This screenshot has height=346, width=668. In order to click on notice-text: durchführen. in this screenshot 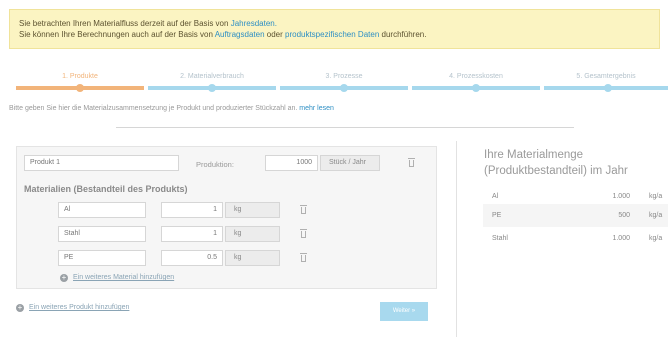, I will do `click(404, 34)`.